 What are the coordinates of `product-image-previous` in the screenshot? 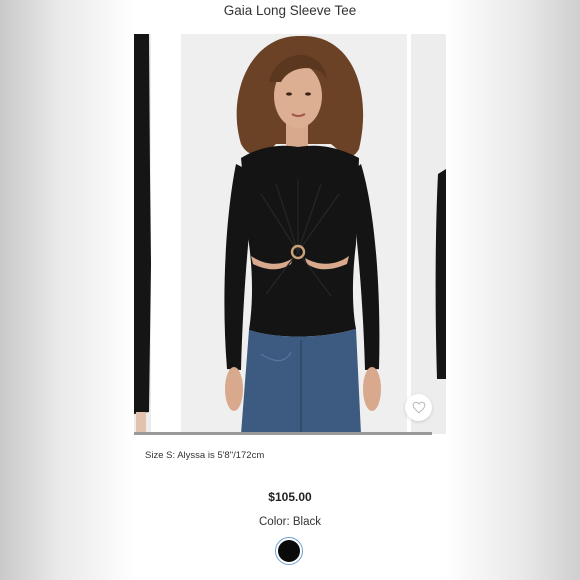 It's located at (142, 234).